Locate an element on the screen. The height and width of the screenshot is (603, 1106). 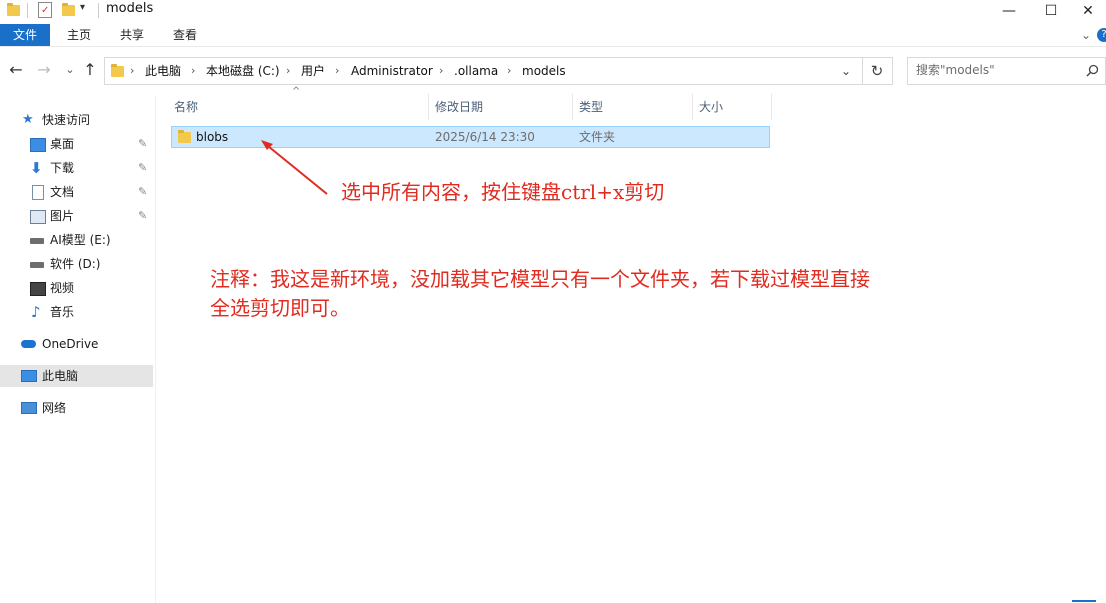
tab-home: 主页 is located at coordinates (79, 35).